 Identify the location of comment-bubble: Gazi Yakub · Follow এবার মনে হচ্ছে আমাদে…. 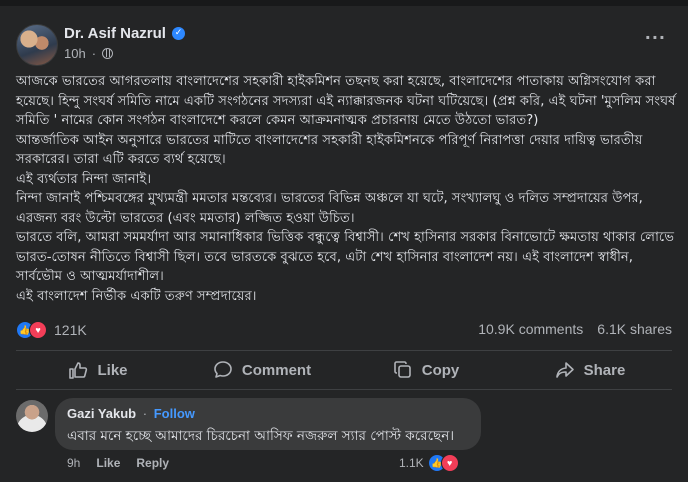
(268, 424).